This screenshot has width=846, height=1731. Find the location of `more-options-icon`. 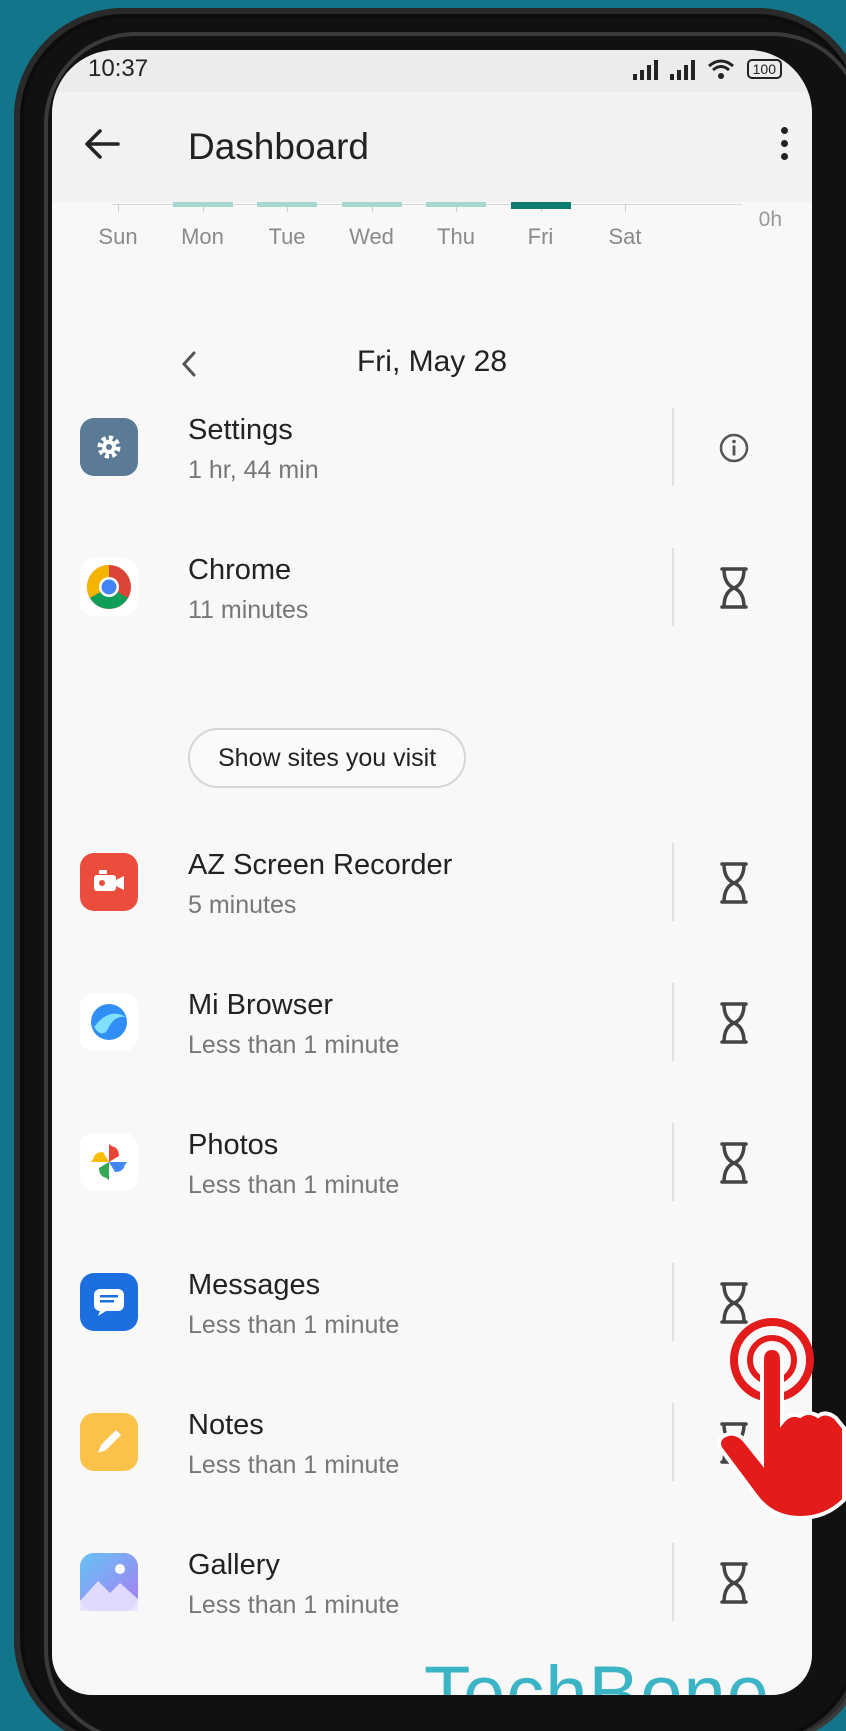

more-options-icon is located at coordinates (784, 146).